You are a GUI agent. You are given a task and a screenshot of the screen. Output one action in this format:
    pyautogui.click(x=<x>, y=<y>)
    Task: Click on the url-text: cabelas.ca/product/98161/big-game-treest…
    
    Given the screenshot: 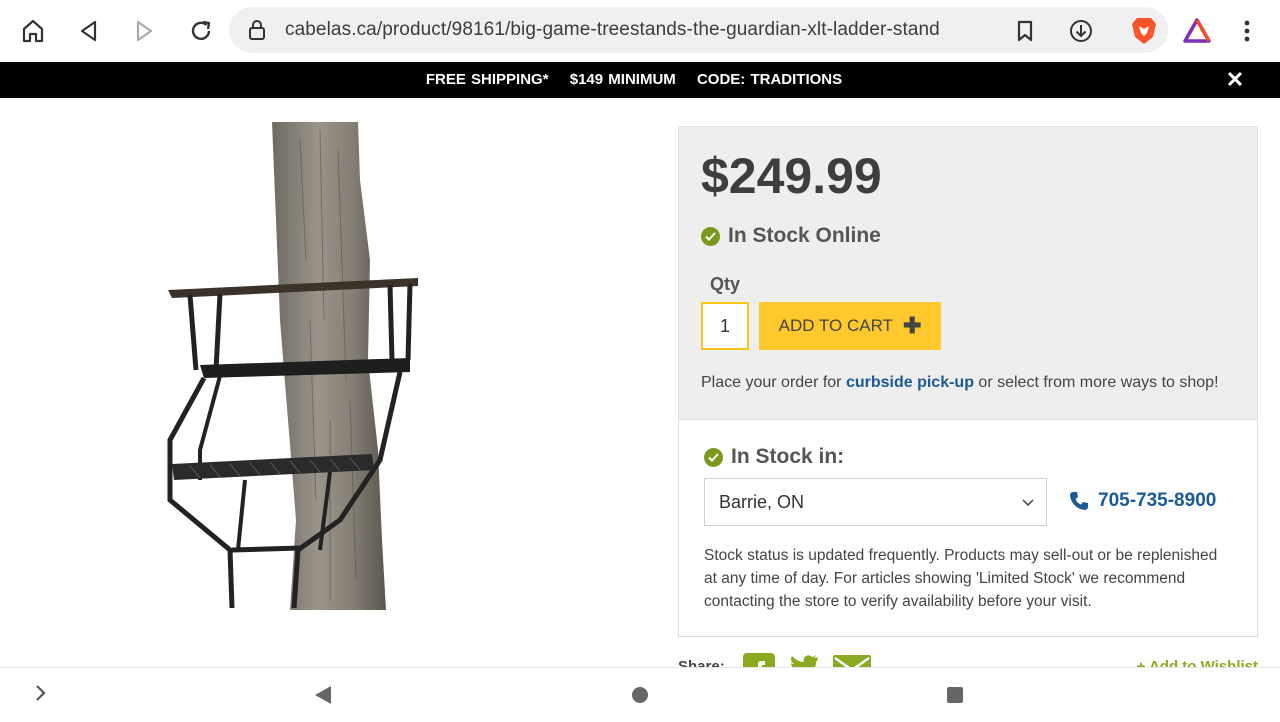 What is the action you would take?
    pyautogui.click(x=612, y=29)
    